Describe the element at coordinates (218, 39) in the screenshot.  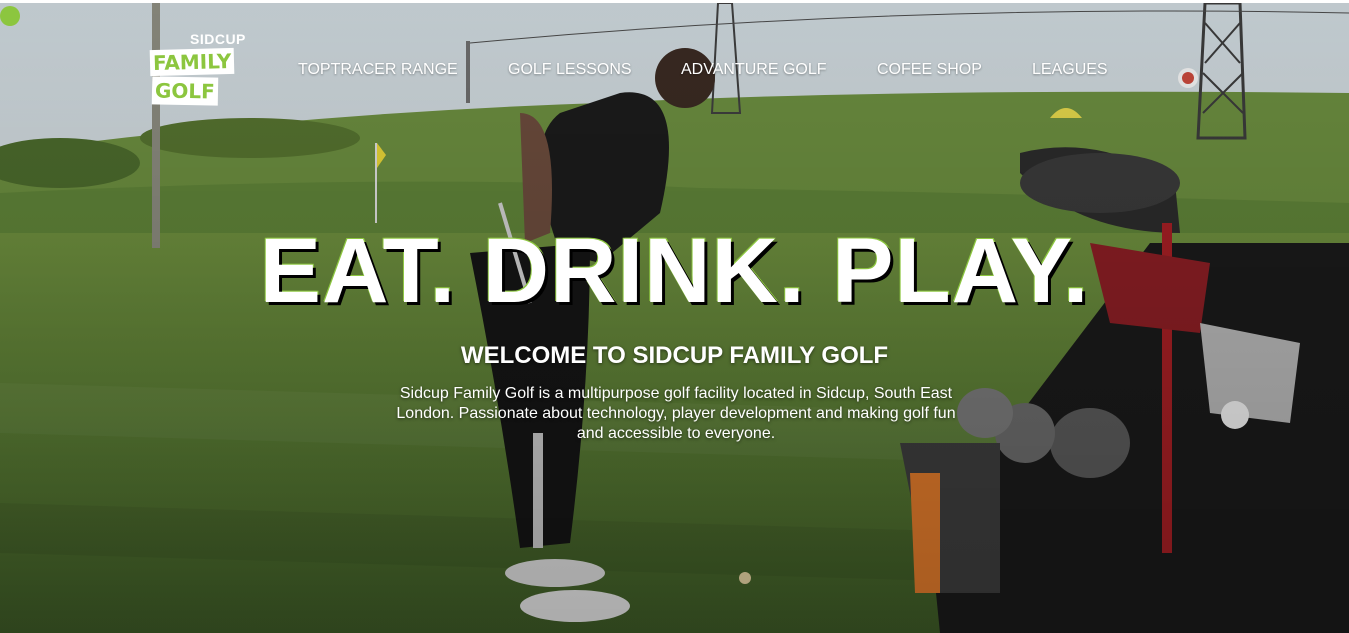
I see `logo-line-sidcup: SIDCUP` at that location.